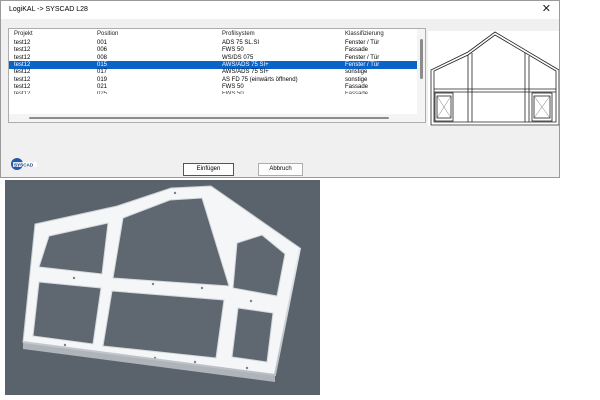  What do you see at coordinates (107, 34) in the screenshot?
I see `column-header-position: Position` at bounding box center [107, 34].